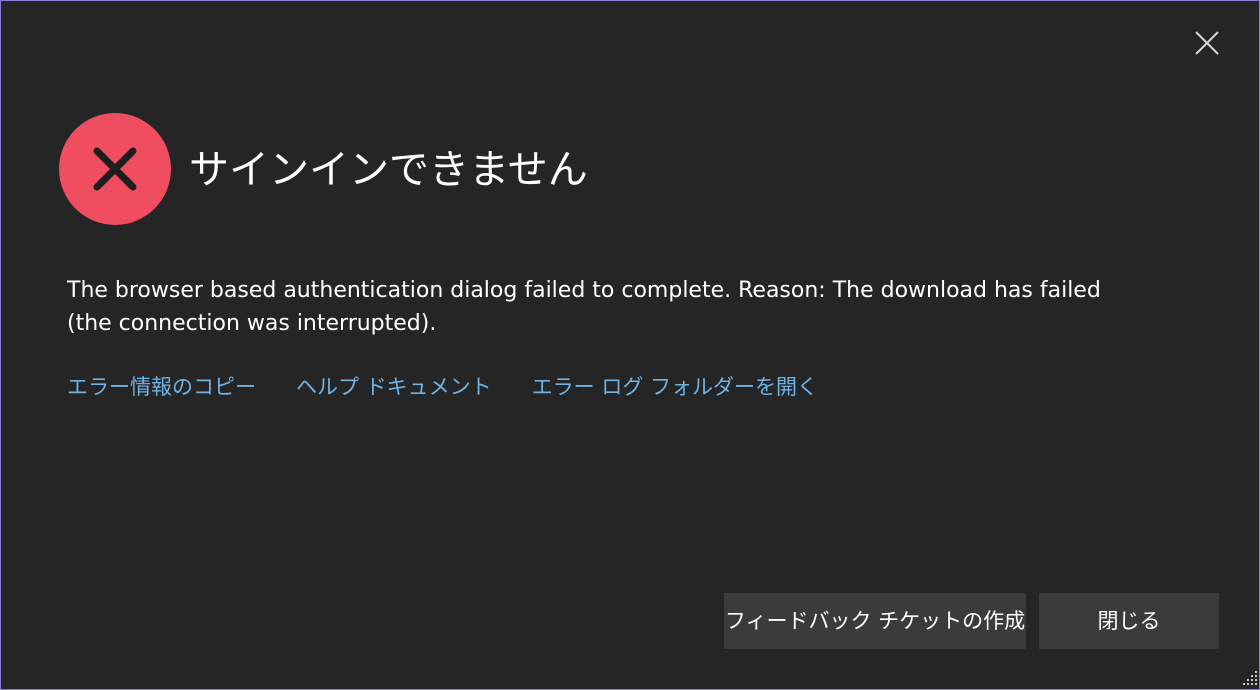  What do you see at coordinates (394, 386) in the screenshot?
I see `help-documentation-link: ヘルプ ドキュメント` at bounding box center [394, 386].